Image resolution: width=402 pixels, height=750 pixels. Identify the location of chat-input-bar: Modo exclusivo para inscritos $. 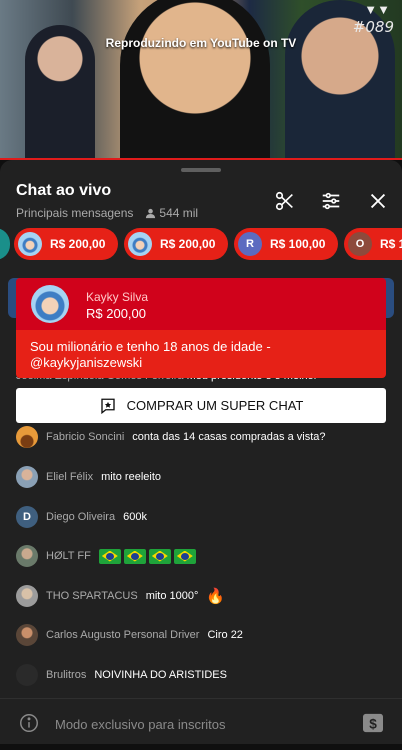
(201, 724).